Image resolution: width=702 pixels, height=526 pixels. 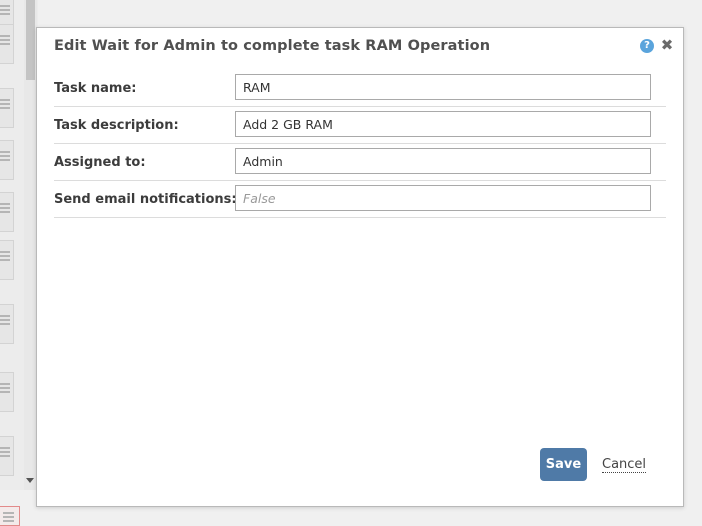 I want to click on form-row-assigned-to: Assigned to:, so click(x=360, y=162).